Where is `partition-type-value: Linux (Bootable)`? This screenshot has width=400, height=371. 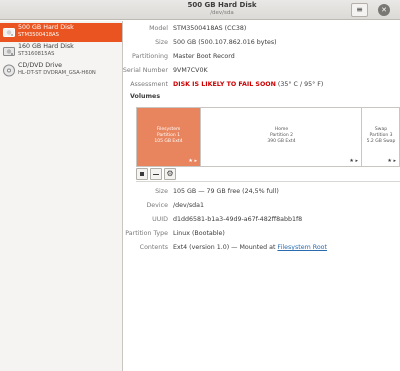
partition-type-value: Linux (Bootable) is located at coordinates (199, 233).